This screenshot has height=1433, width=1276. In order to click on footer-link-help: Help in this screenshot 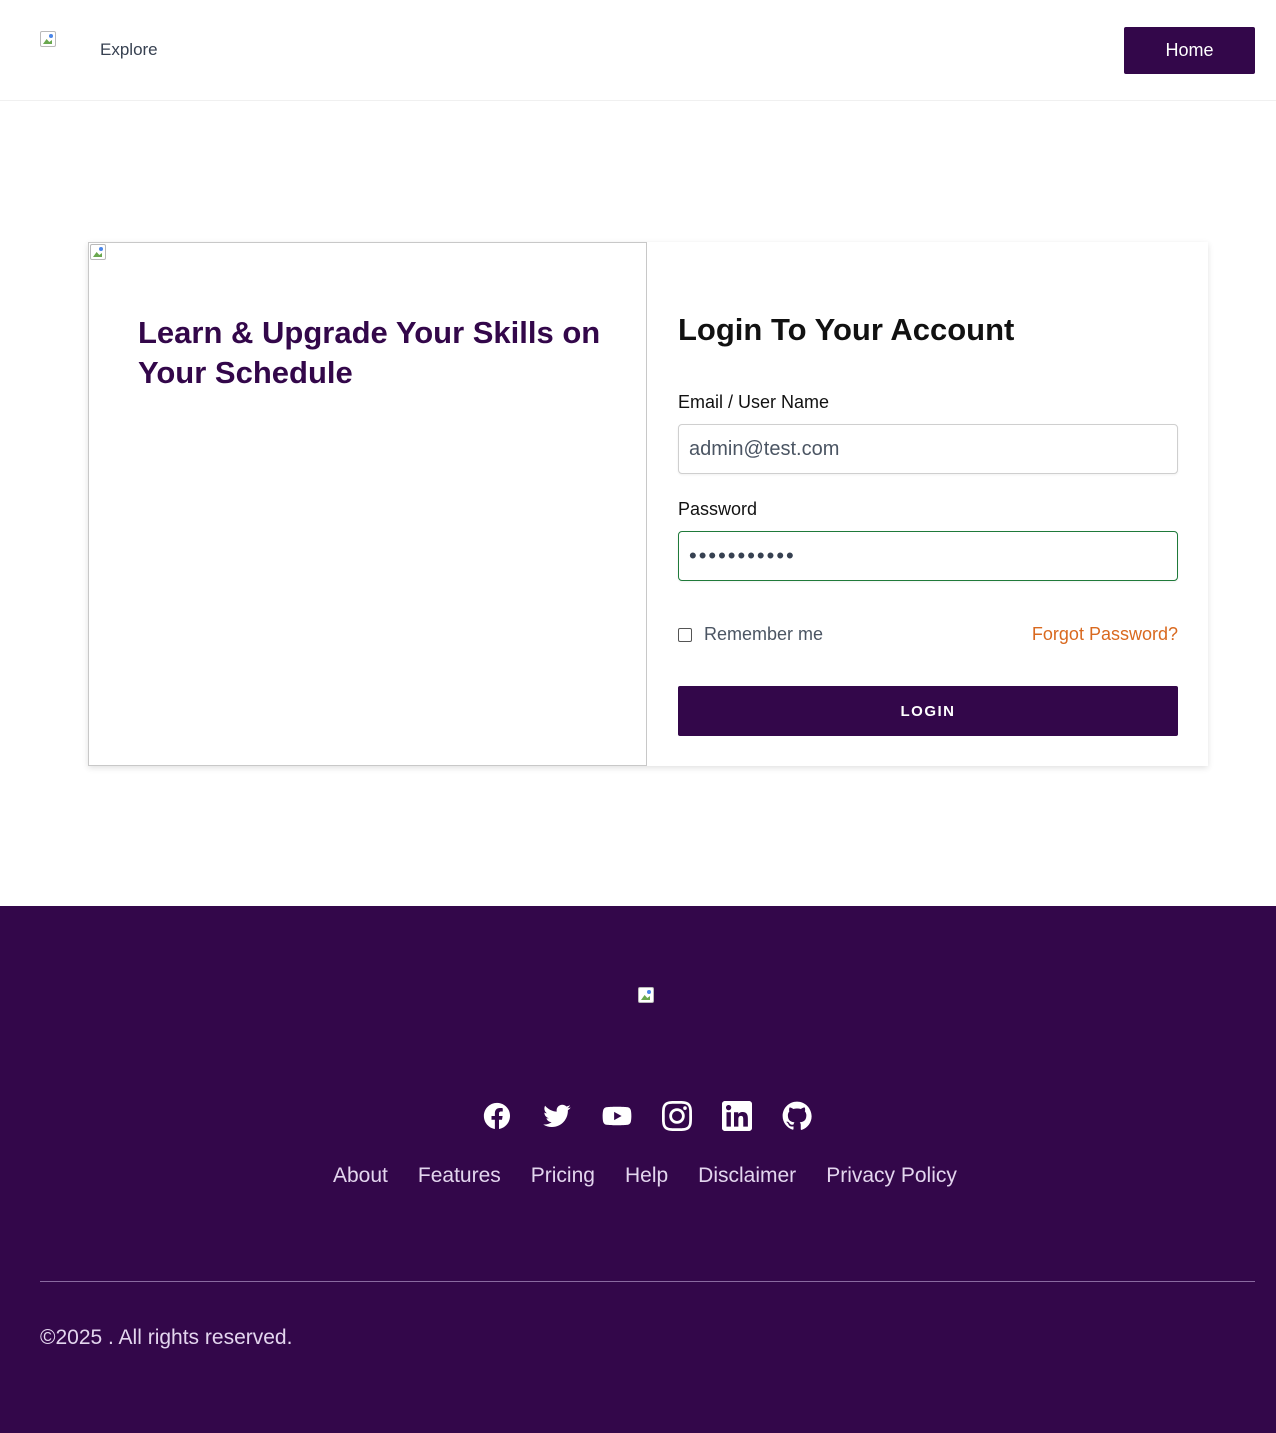, I will do `click(646, 1176)`.